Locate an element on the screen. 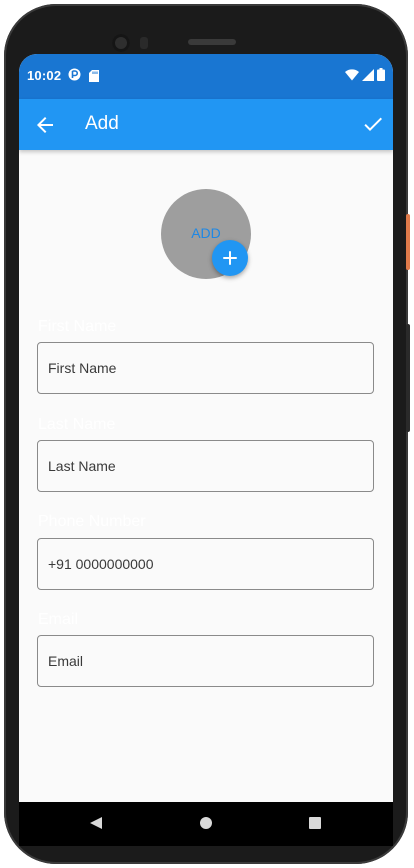 The image size is (414, 868). phone-number-label: Phone Number is located at coordinates (92, 521).